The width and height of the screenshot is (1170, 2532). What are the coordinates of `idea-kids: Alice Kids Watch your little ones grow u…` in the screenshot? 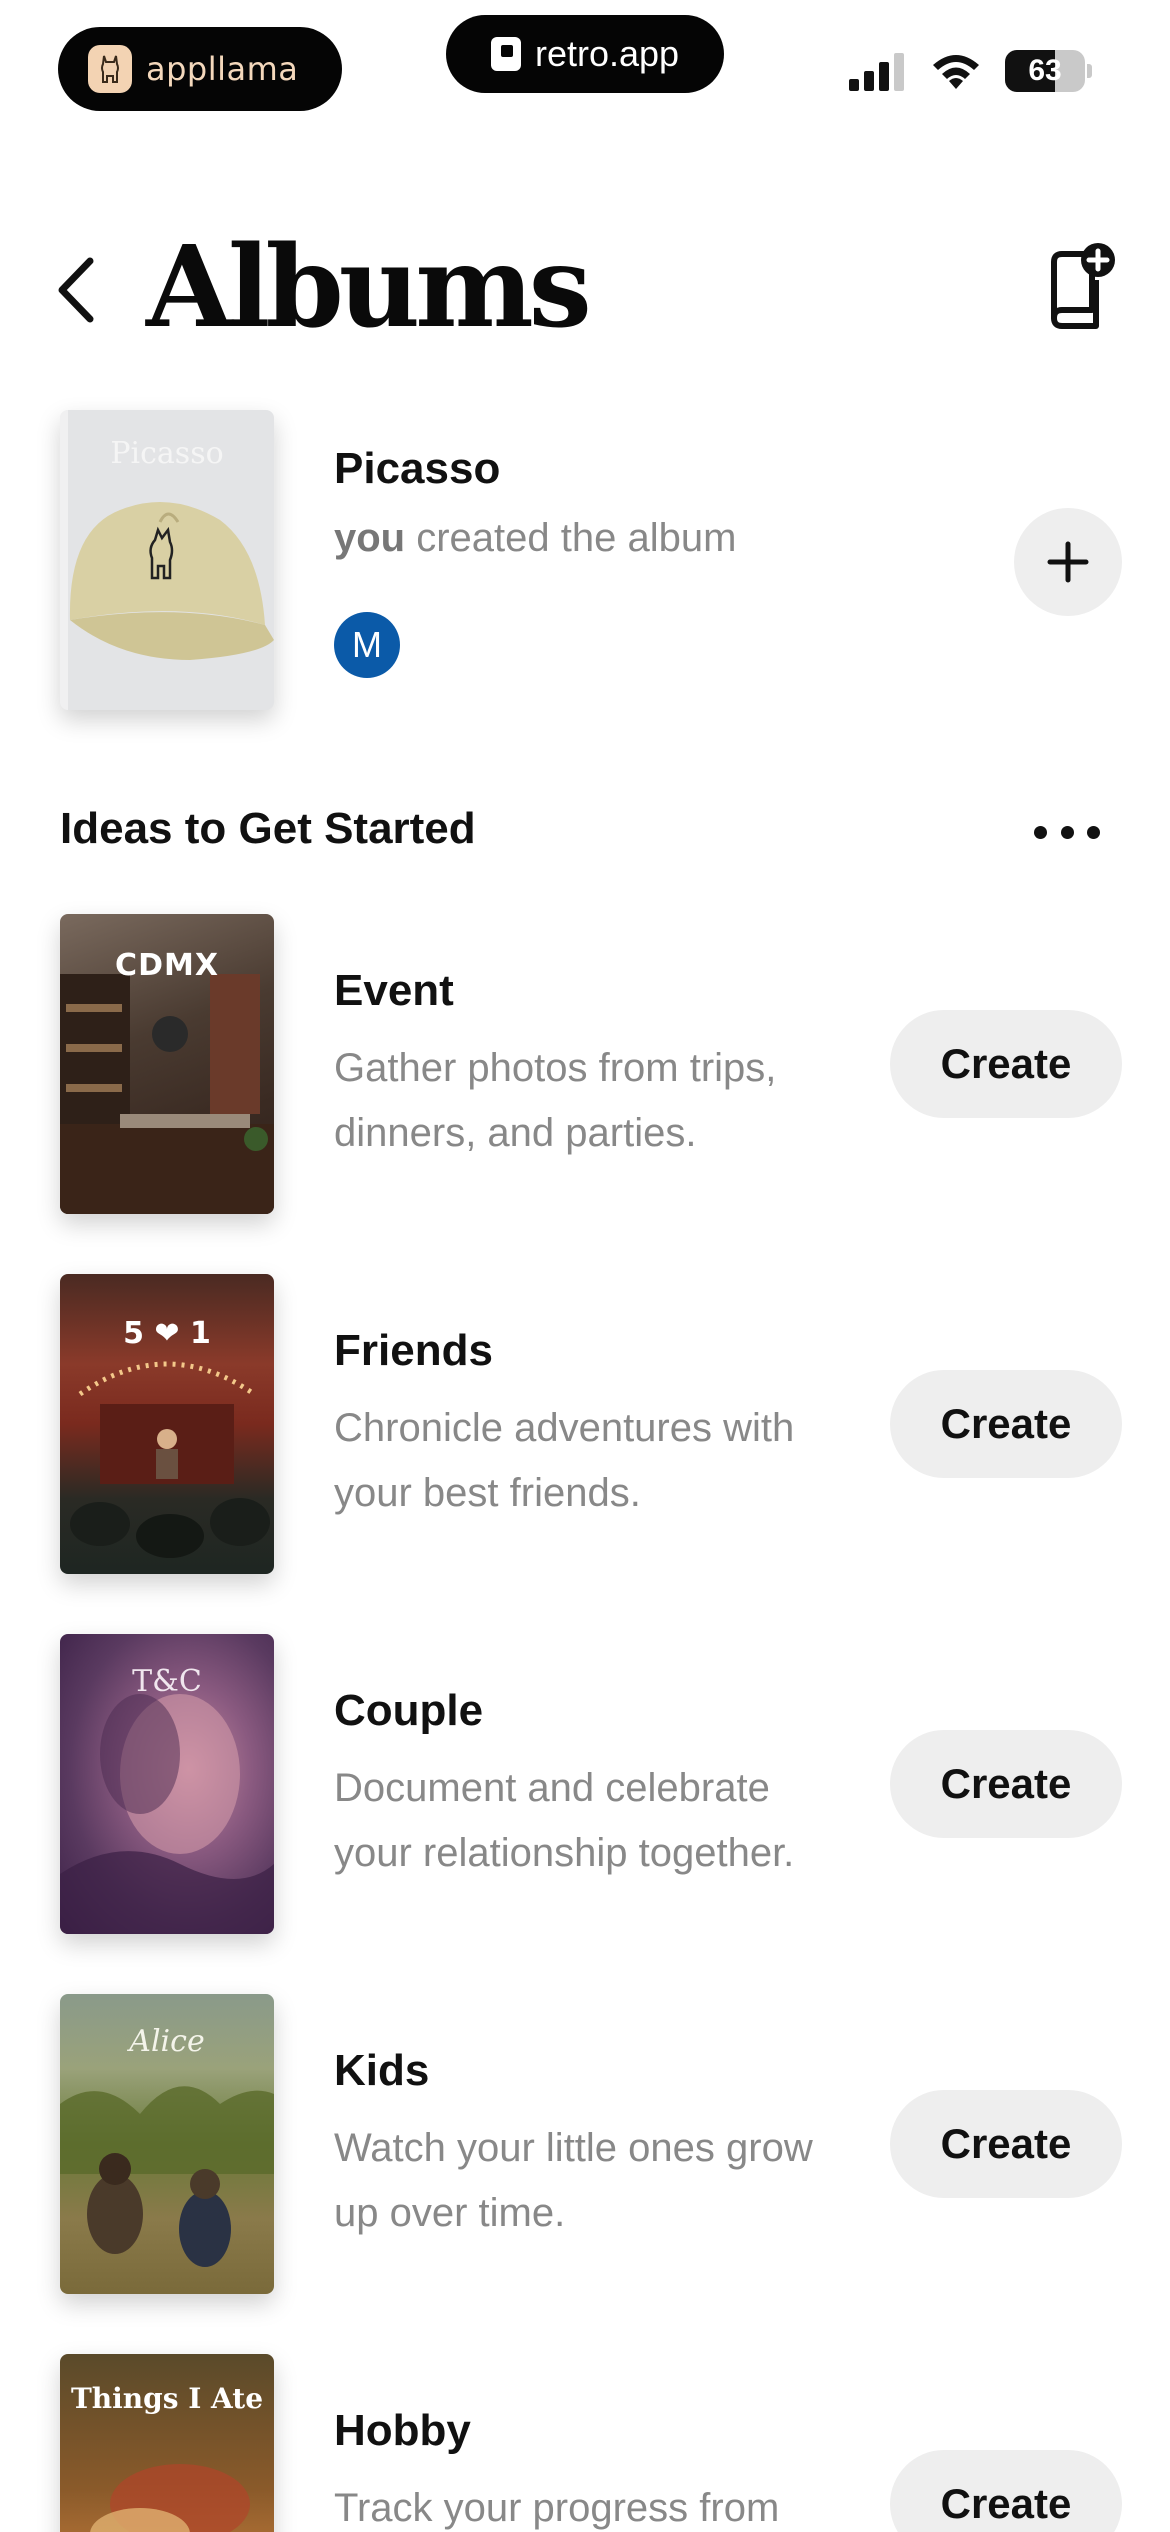 It's located at (585, 2144).